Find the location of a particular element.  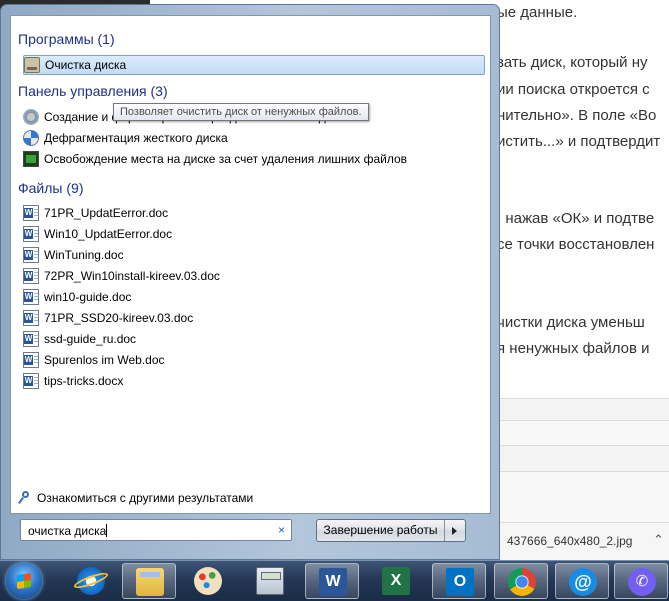

result-file: ssd-guide_ru.doc is located at coordinates (253, 339).